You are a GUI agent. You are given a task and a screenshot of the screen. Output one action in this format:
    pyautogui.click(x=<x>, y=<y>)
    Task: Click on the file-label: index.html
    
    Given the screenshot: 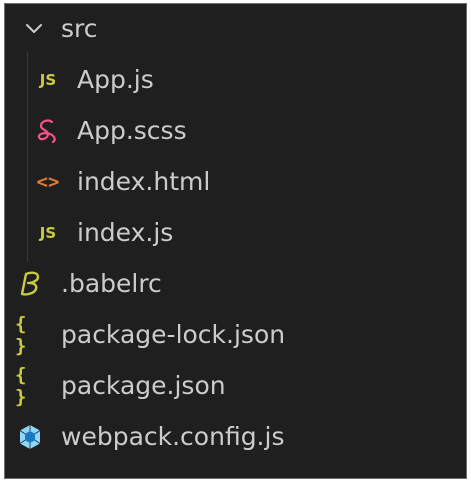 What is the action you would take?
    pyautogui.click(x=144, y=181)
    